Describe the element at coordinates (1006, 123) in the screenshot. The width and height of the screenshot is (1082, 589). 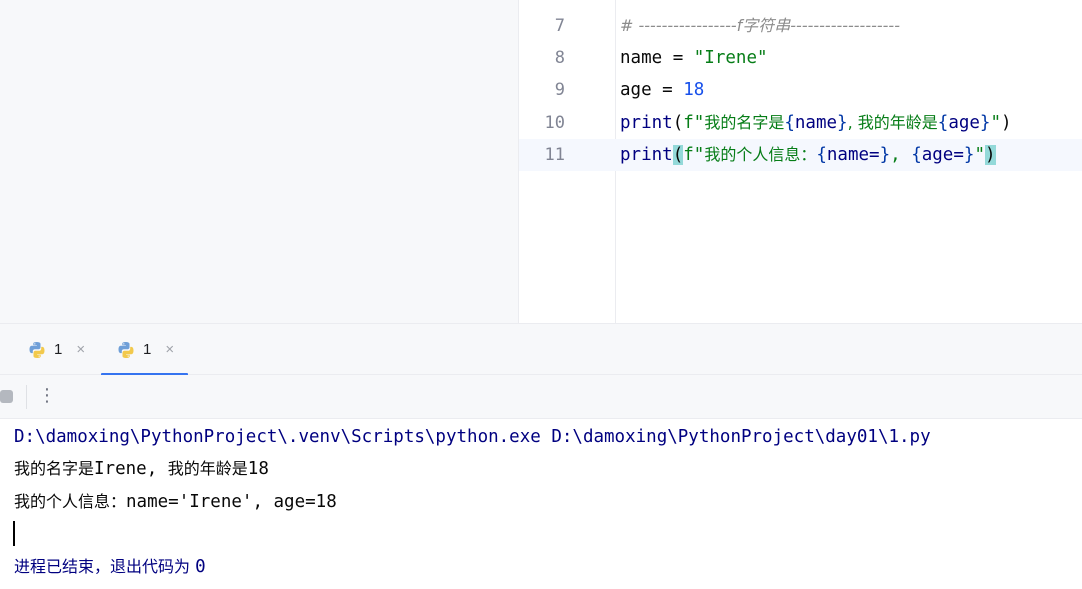
I see `paren: )` at that location.